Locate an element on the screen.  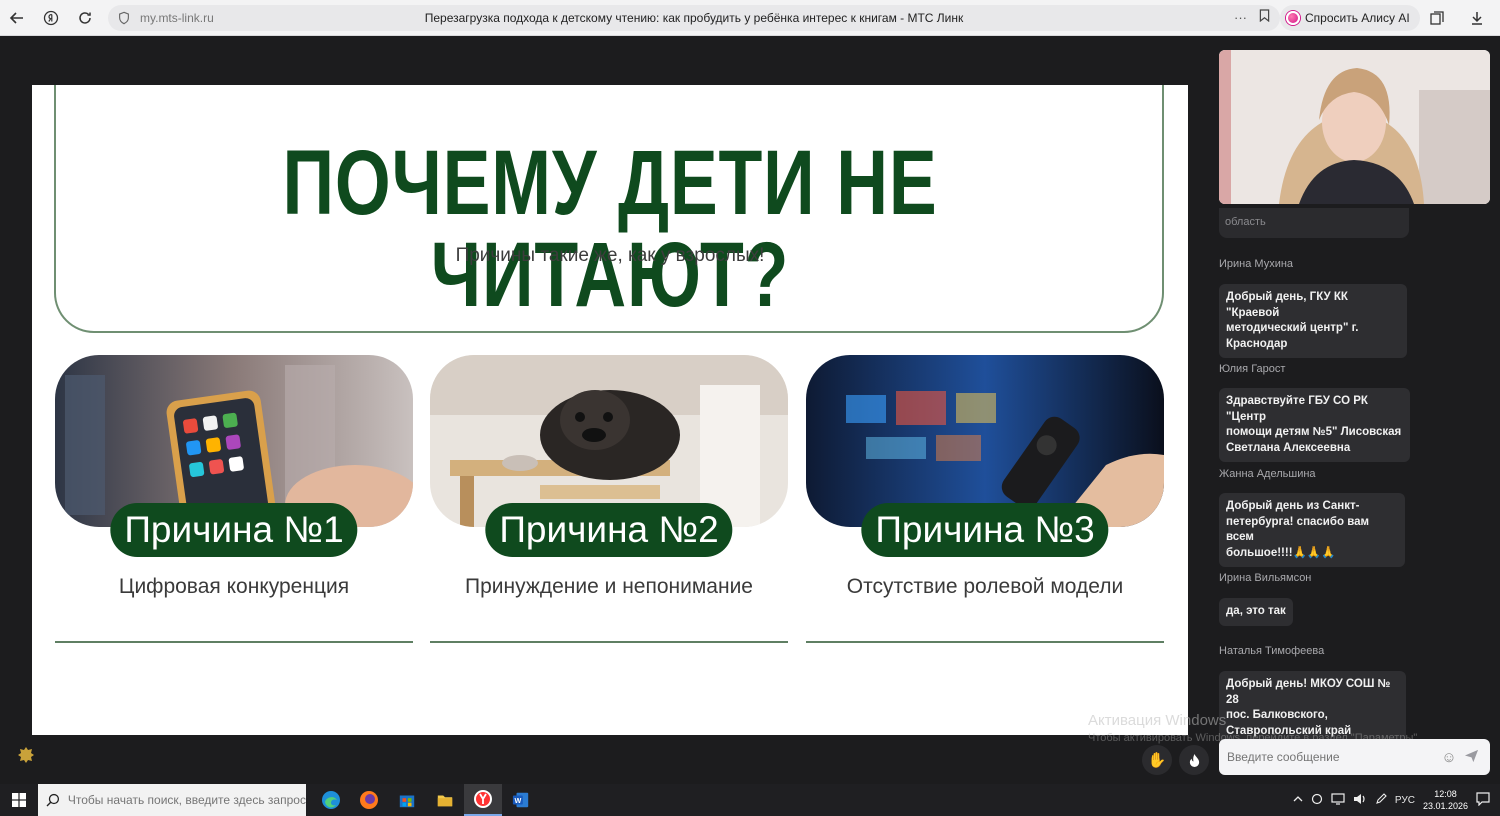
system-tray: РУС 12:08 23.01.2026 is located at coordinates (1396, 800).